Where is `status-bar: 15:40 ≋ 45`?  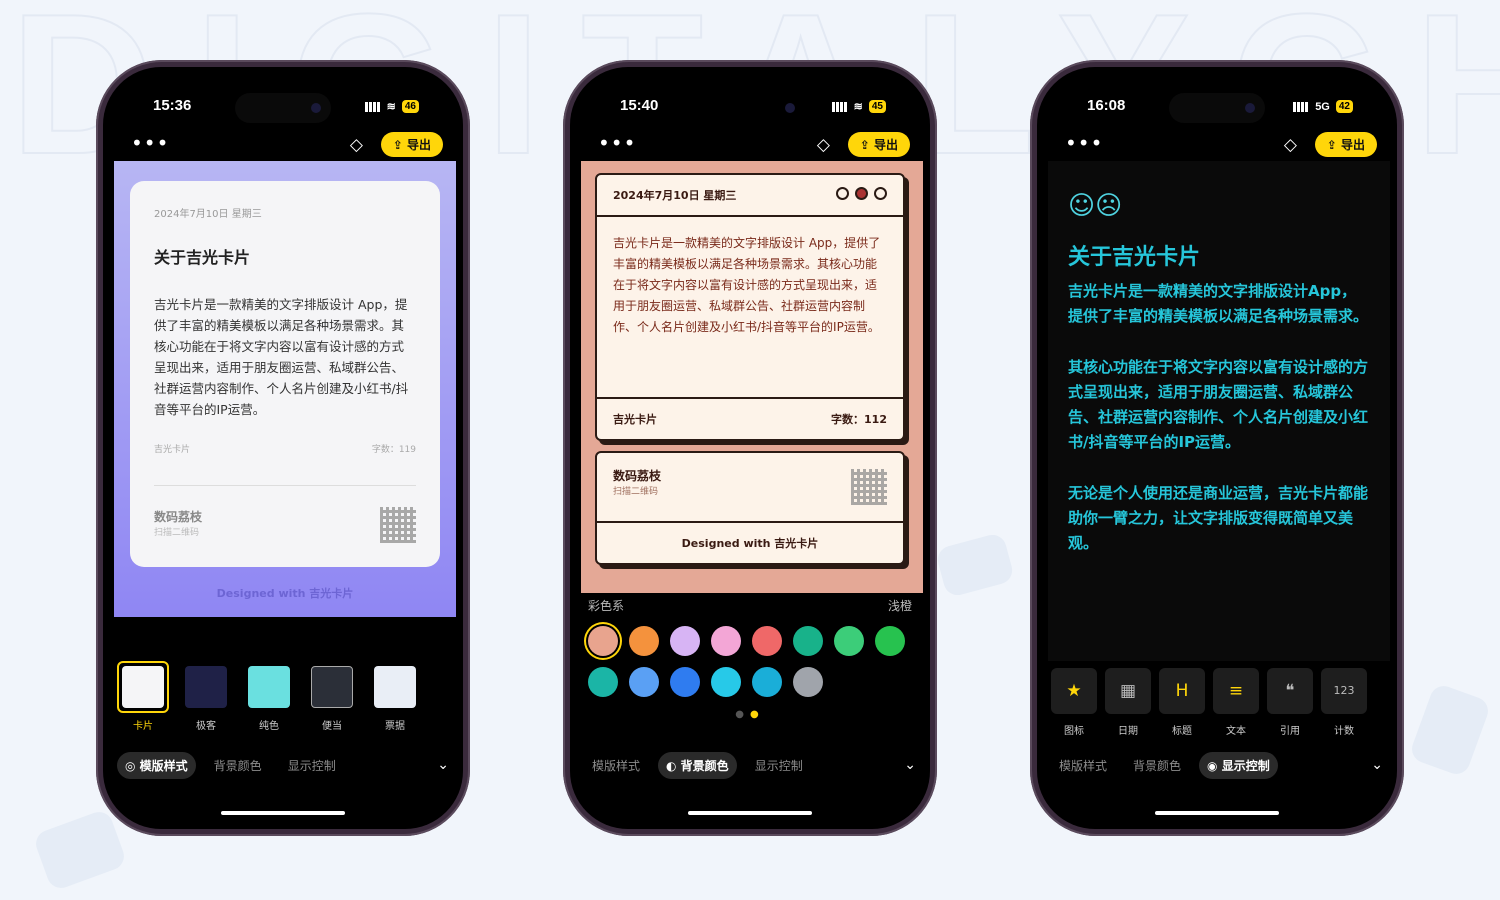
status-bar: 15:40 ≋ 45 is located at coordinates (750, 109).